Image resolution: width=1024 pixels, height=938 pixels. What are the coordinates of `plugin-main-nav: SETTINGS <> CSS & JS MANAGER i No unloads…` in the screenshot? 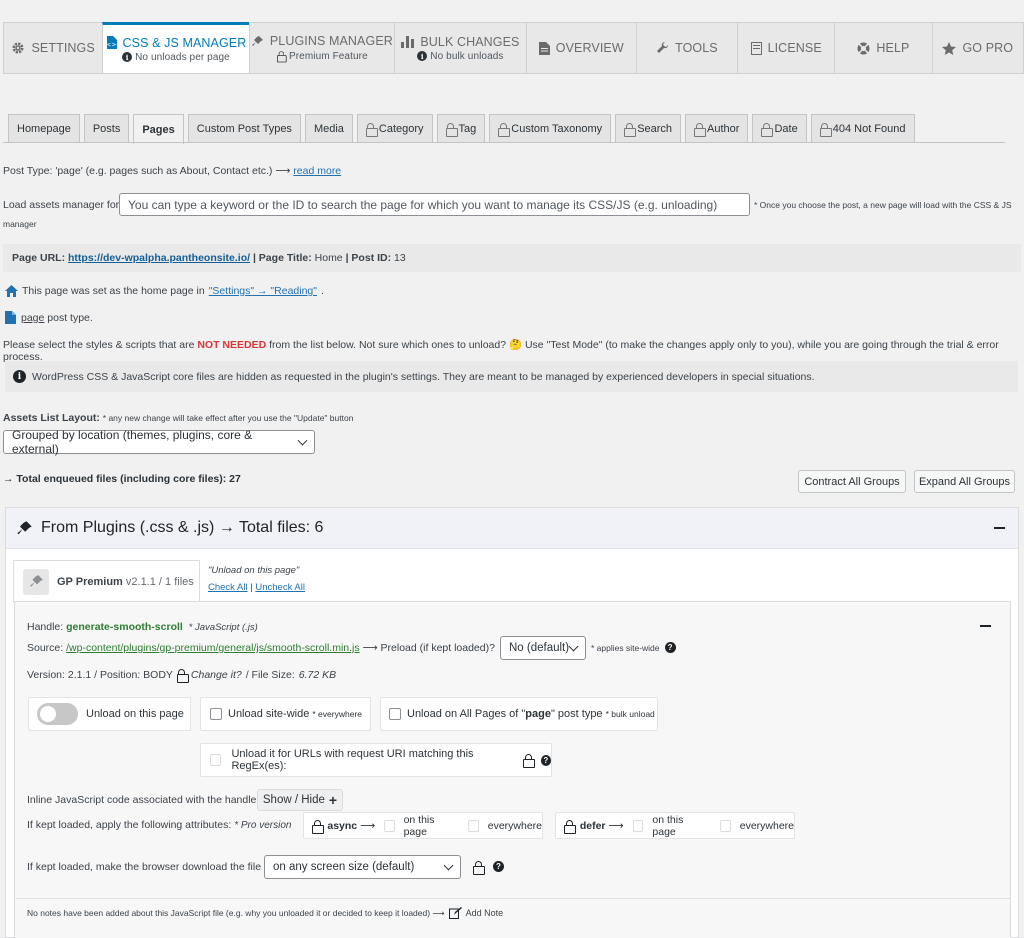 It's located at (513, 48).